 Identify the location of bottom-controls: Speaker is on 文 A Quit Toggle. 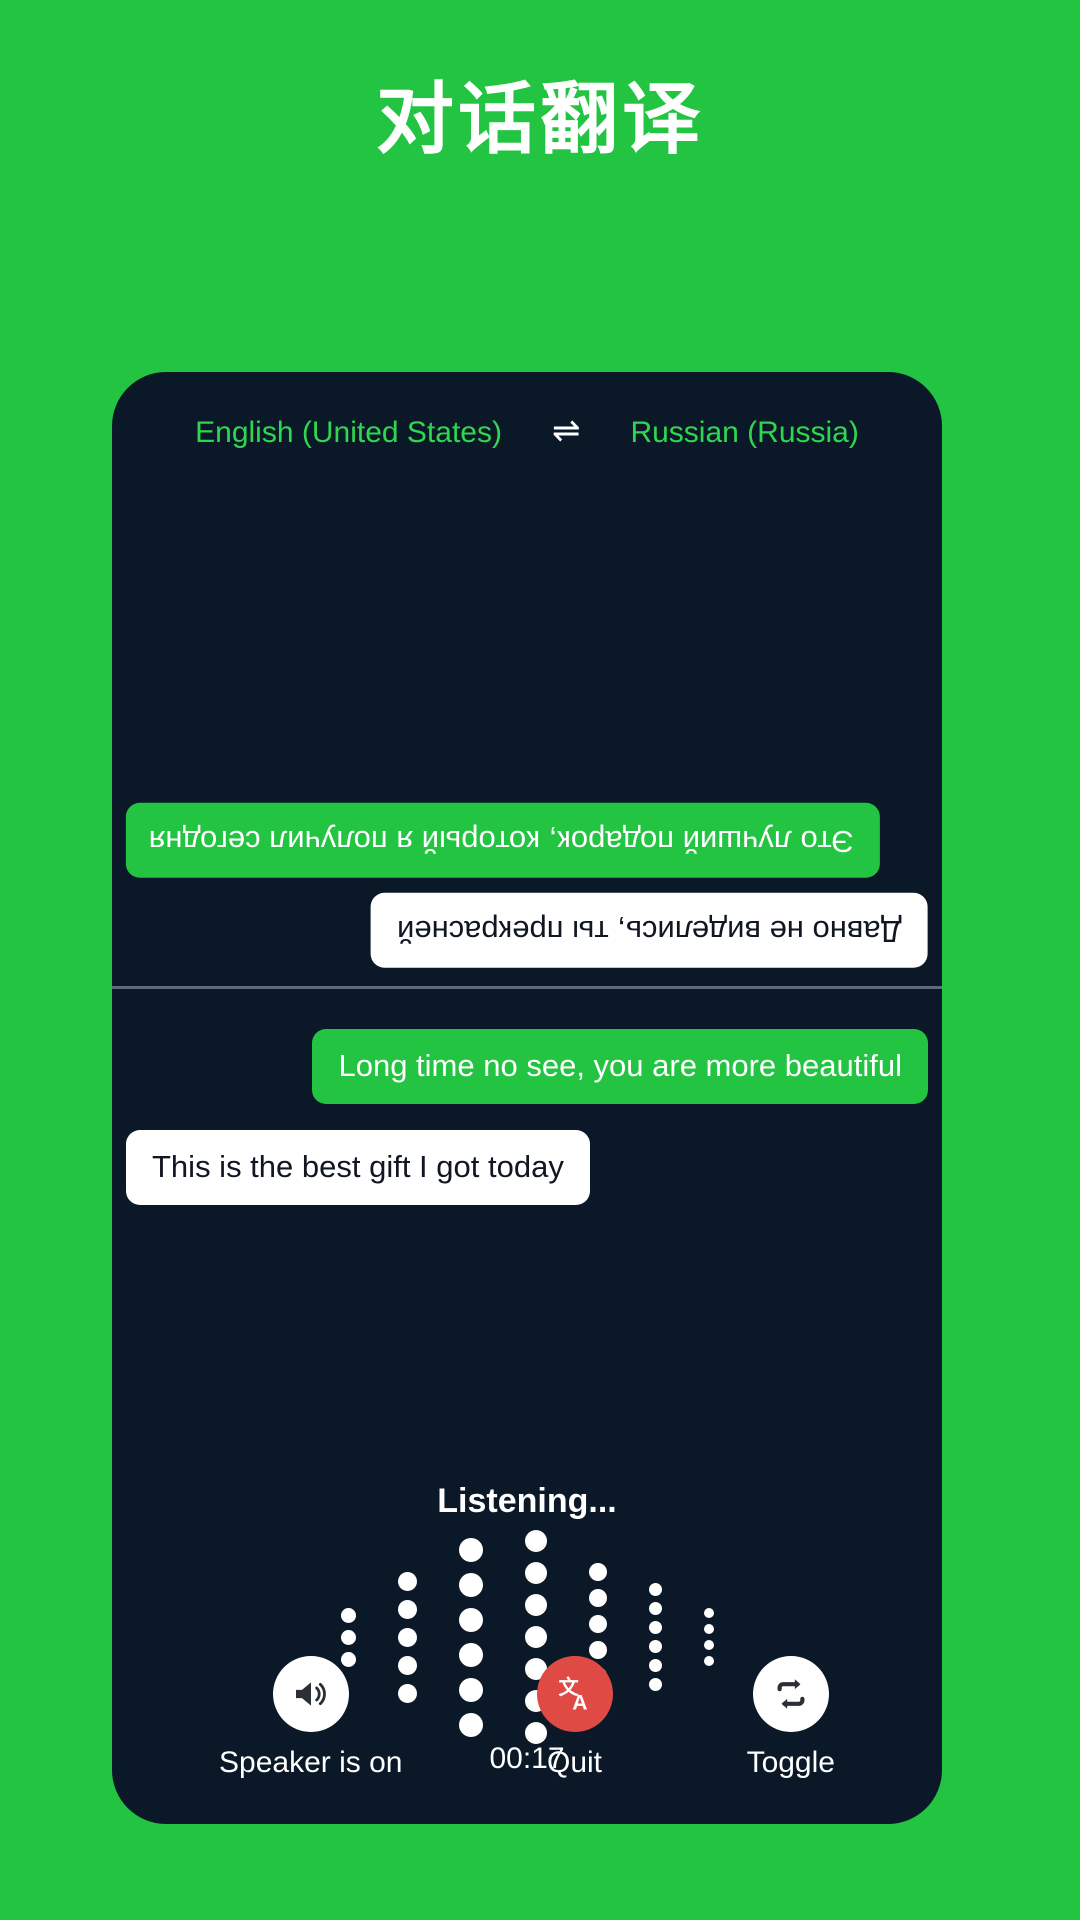
(527, 1718).